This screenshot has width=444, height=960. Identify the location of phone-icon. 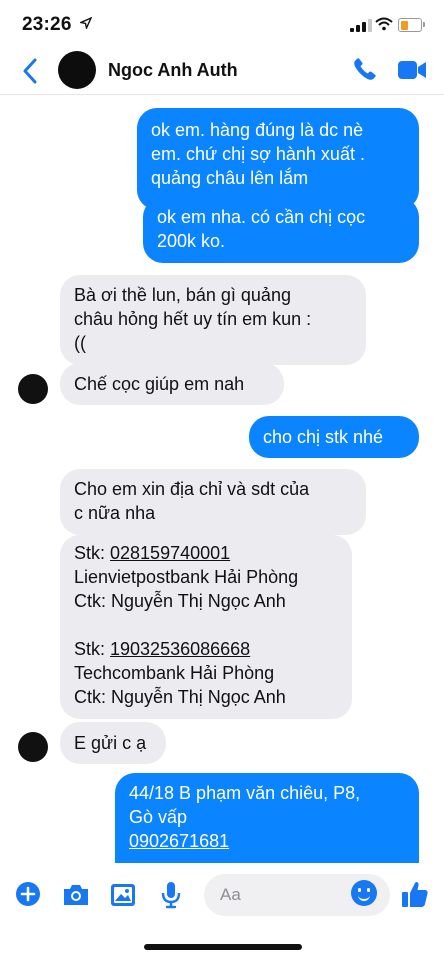
(365, 69).